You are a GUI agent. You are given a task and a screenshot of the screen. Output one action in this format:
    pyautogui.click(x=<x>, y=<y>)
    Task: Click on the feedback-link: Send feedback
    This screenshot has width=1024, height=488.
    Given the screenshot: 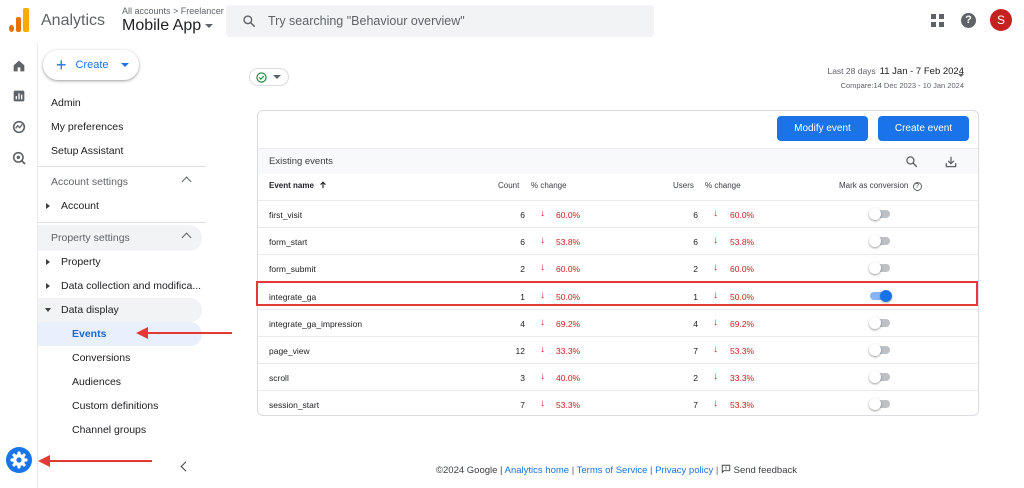 What is the action you would take?
    pyautogui.click(x=759, y=470)
    